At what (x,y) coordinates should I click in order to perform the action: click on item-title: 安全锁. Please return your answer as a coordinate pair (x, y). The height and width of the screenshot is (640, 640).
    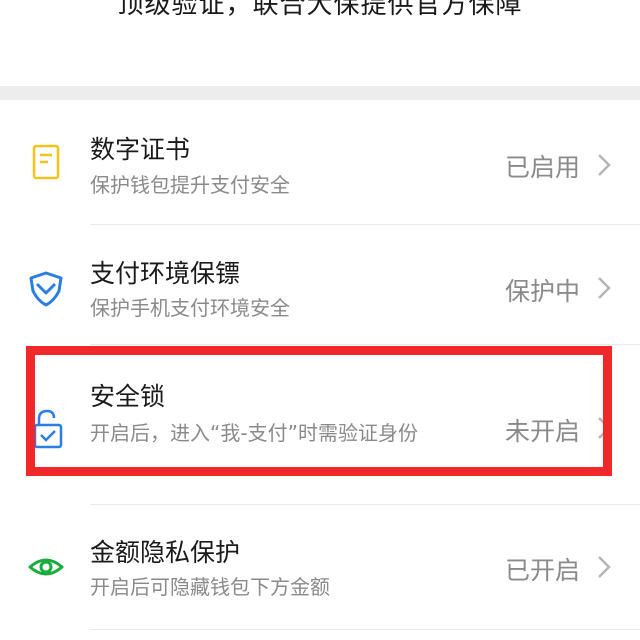
    Looking at the image, I should click on (128, 396).